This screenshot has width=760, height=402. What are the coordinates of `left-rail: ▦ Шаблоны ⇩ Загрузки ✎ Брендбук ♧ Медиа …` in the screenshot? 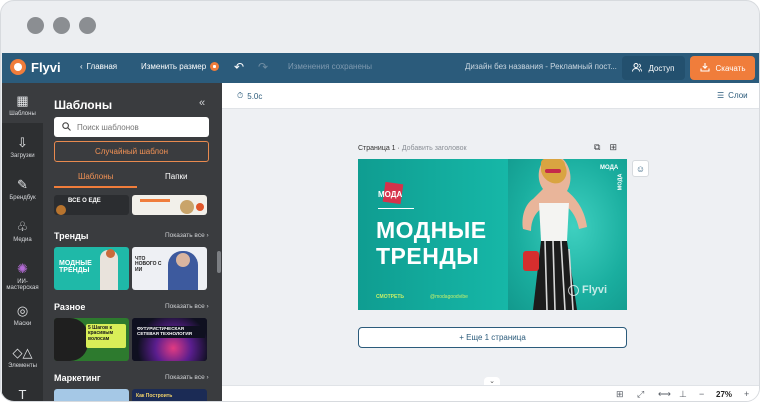 It's located at (22, 242).